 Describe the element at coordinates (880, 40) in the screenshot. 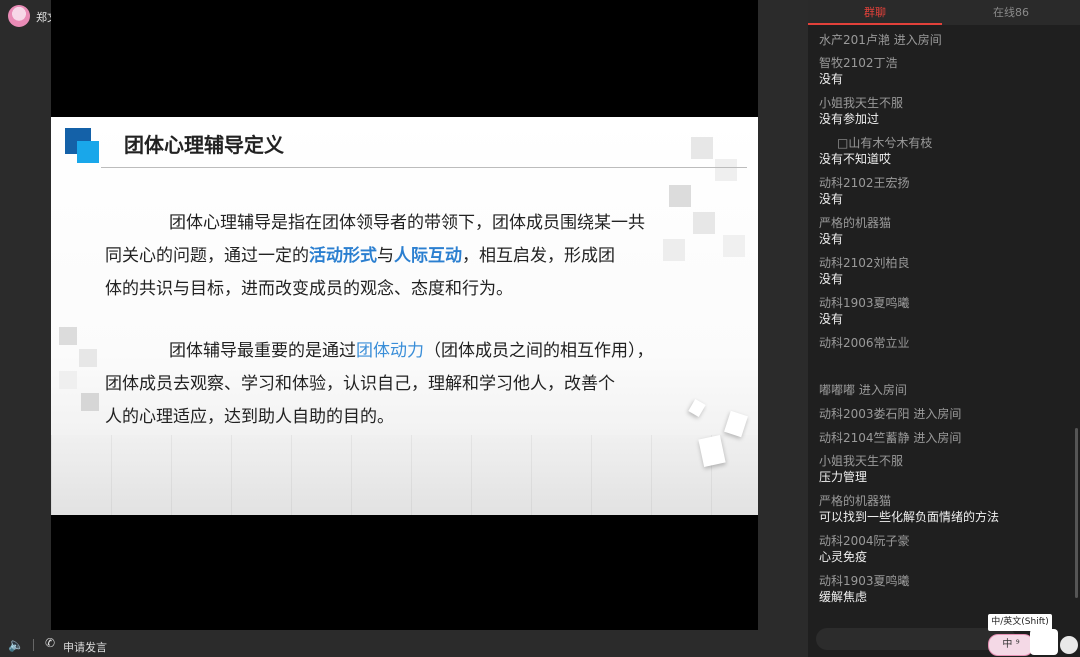

I see `system-message: 水产201卢滟 进入房间` at that location.